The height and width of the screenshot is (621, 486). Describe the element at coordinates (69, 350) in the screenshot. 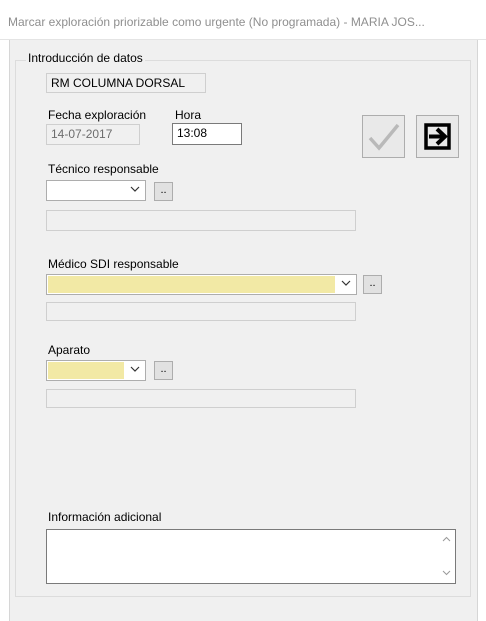

I see `aparato-label: Aparato` at that location.